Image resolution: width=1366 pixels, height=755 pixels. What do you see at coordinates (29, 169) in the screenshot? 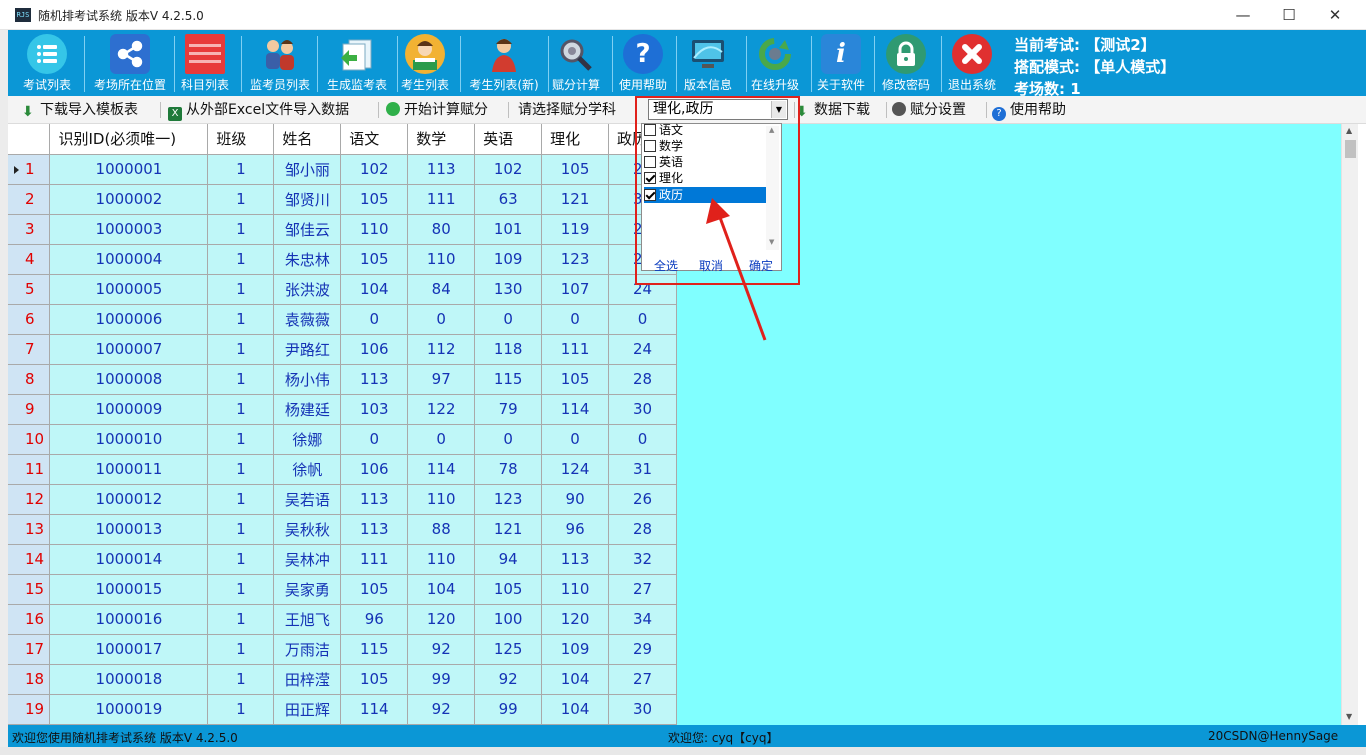
I see `row-header: 1` at bounding box center [29, 169].